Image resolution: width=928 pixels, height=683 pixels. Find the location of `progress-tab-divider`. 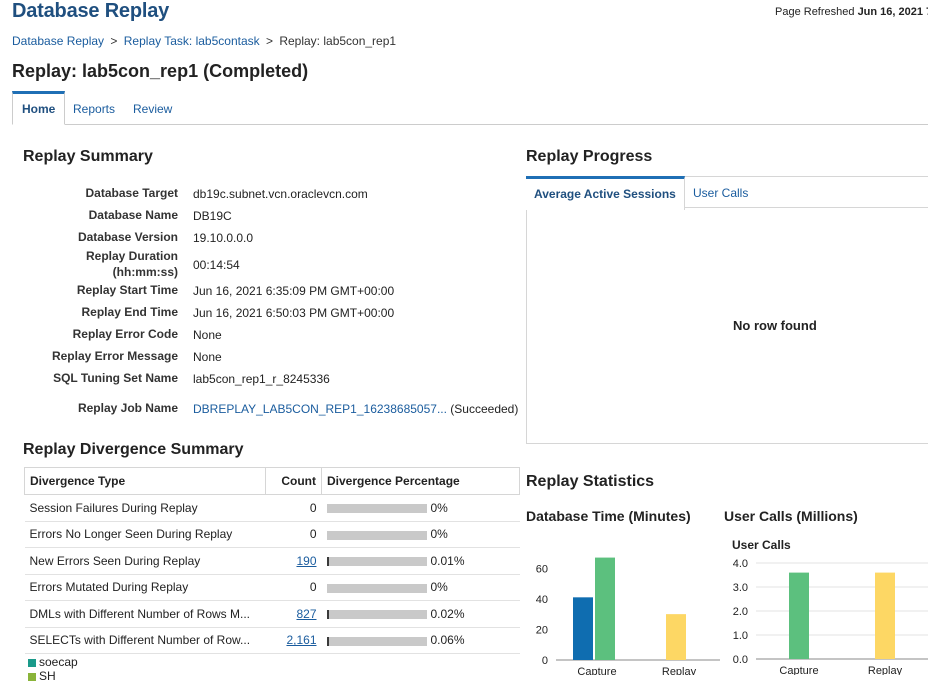

progress-tab-divider is located at coordinates (806, 207).